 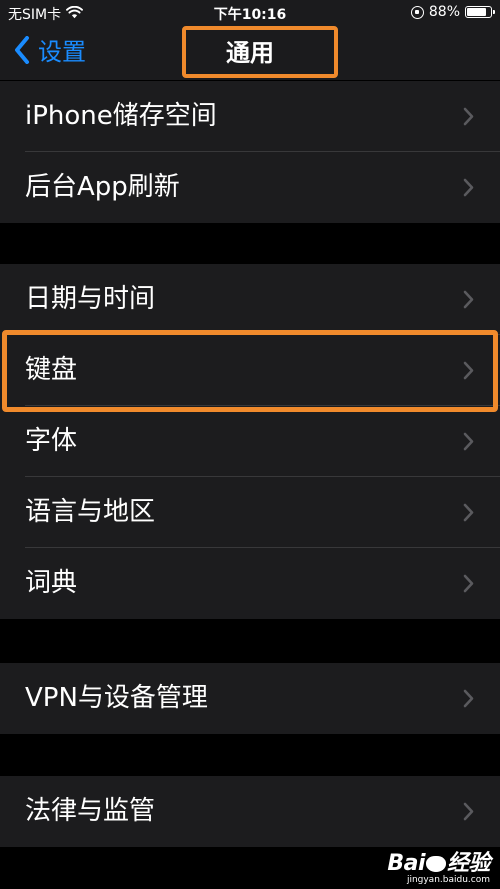 I want to click on baidu-jingyan-watermark: Bai 经验 jingyan.baidu.com, so click(x=438, y=869).